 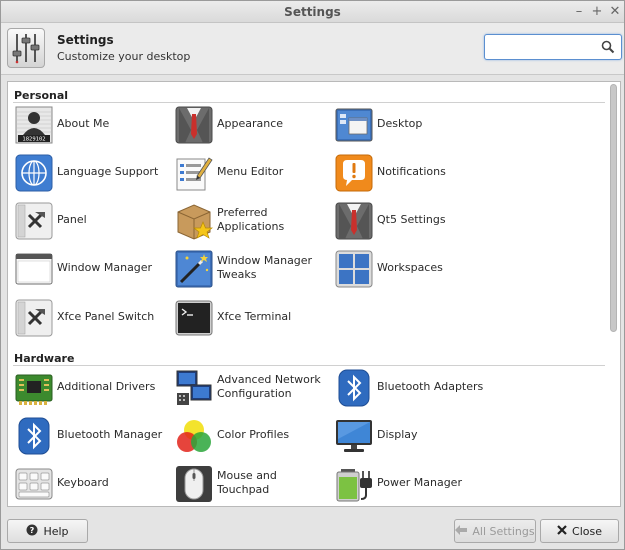 What do you see at coordinates (579, 12) in the screenshot?
I see `minimize-icon: –` at bounding box center [579, 12].